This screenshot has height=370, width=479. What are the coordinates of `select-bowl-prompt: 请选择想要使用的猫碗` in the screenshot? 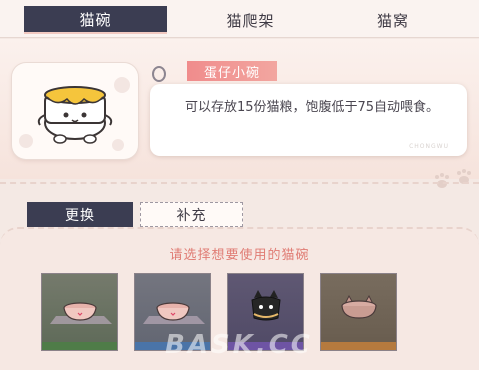 It's located at (239, 255).